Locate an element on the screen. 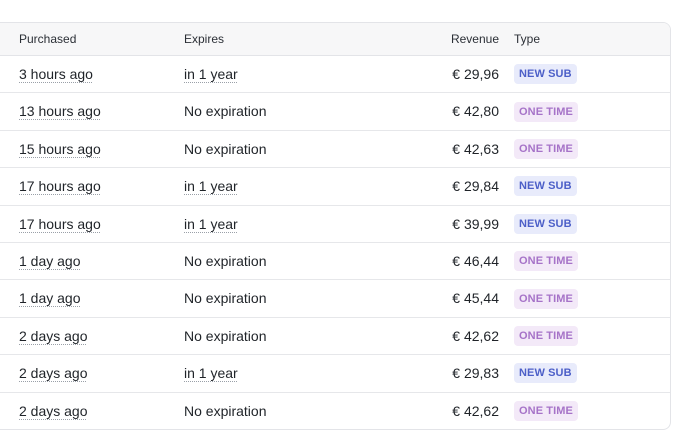 This screenshot has height=448, width=680. revenue-cell: € 29,84 is located at coordinates (475, 186).